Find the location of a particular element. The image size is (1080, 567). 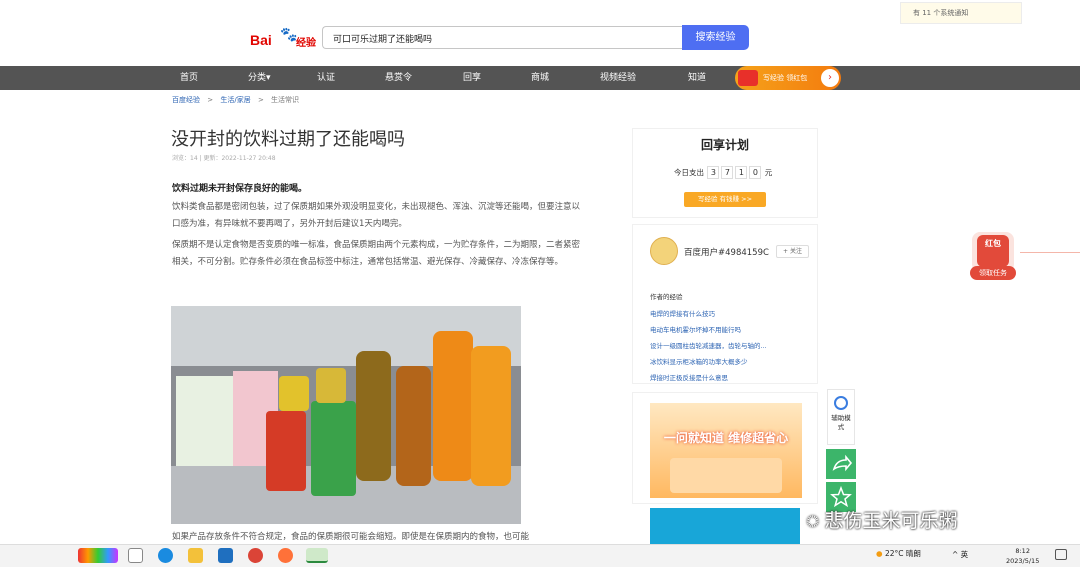

author-link: 冰饮料显示柜冰箱的功率大概多少 is located at coordinates (699, 361).